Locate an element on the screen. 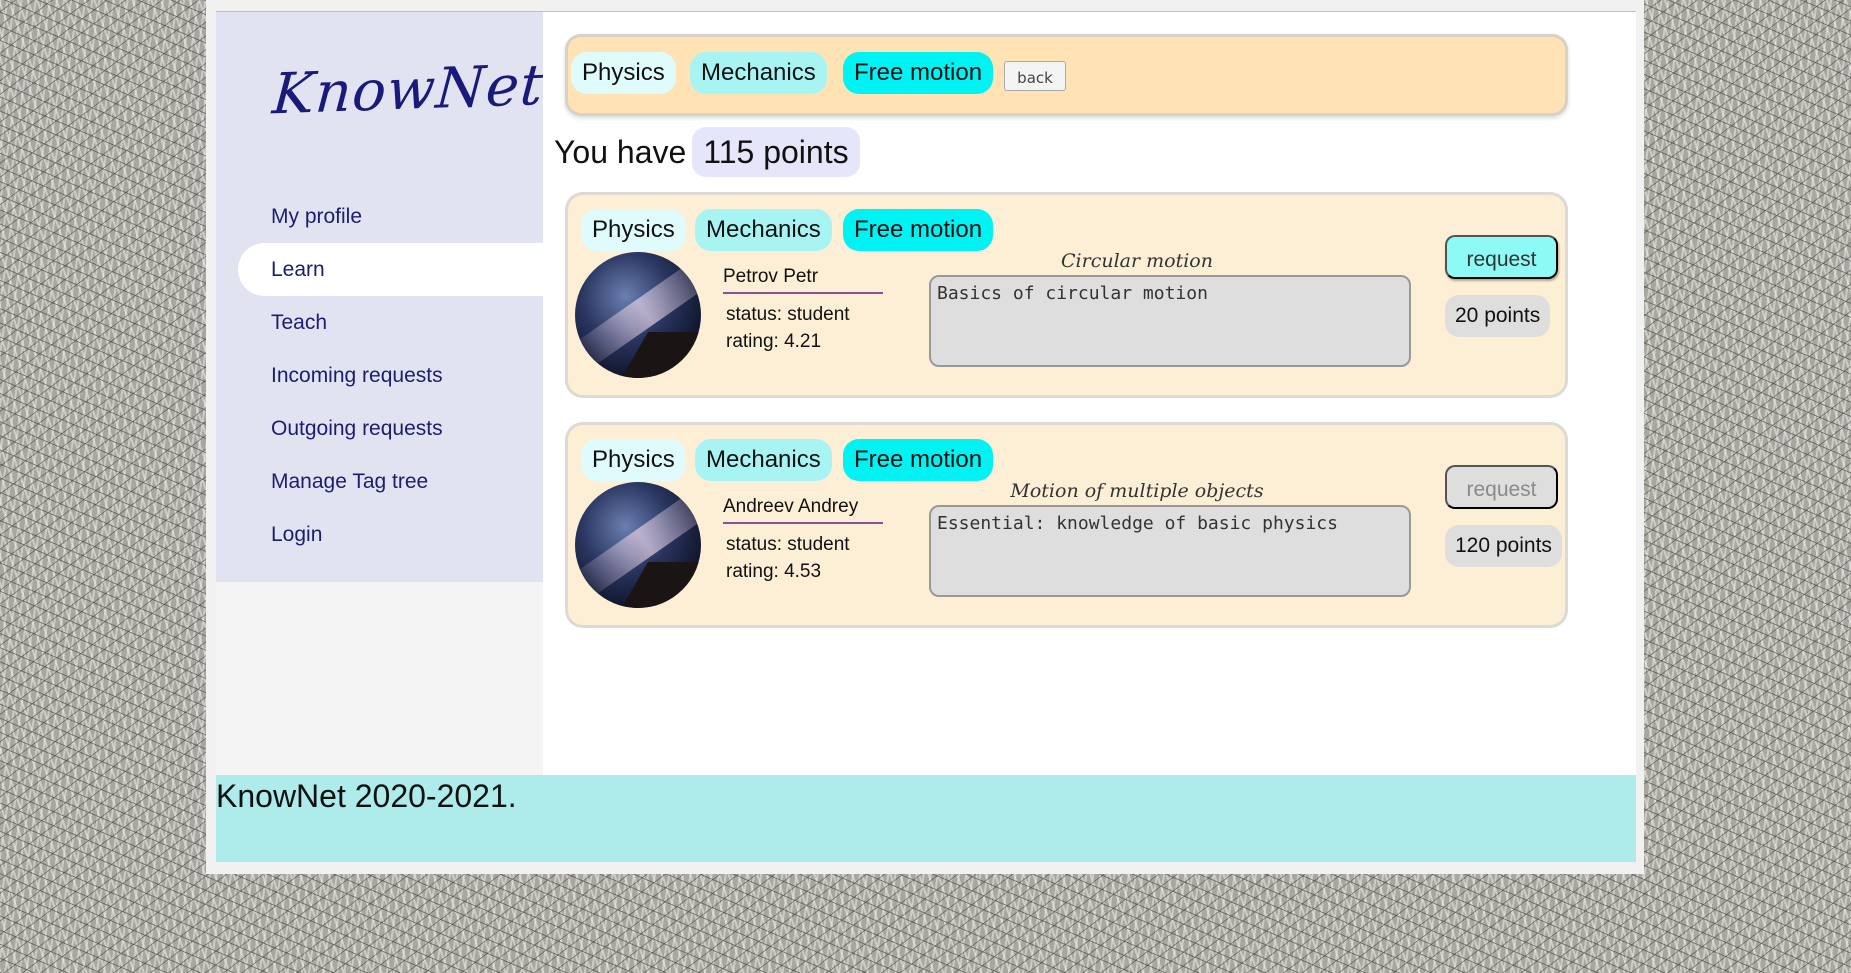 The width and height of the screenshot is (1851, 973). points-summary: You have 115 points is located at coordinates (707, 152).